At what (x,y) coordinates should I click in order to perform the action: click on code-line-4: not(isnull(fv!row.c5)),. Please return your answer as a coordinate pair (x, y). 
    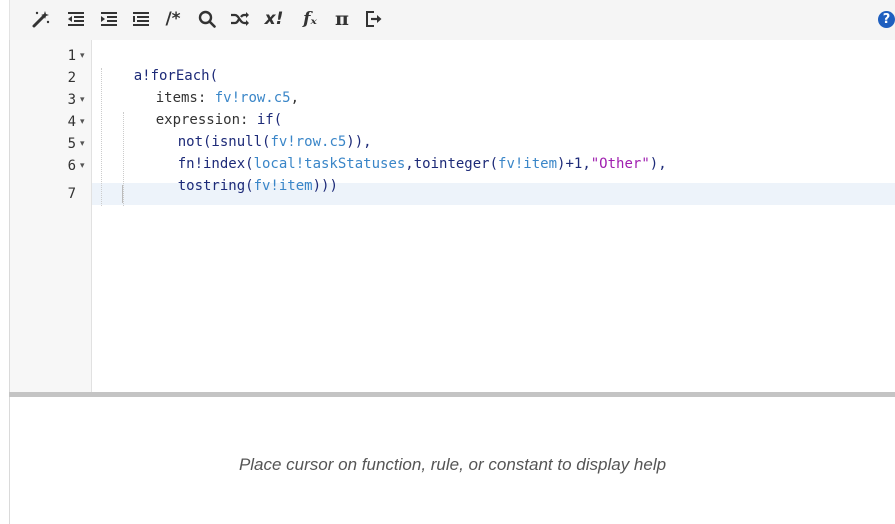
    Looking at the image, I should click on (258, 131).